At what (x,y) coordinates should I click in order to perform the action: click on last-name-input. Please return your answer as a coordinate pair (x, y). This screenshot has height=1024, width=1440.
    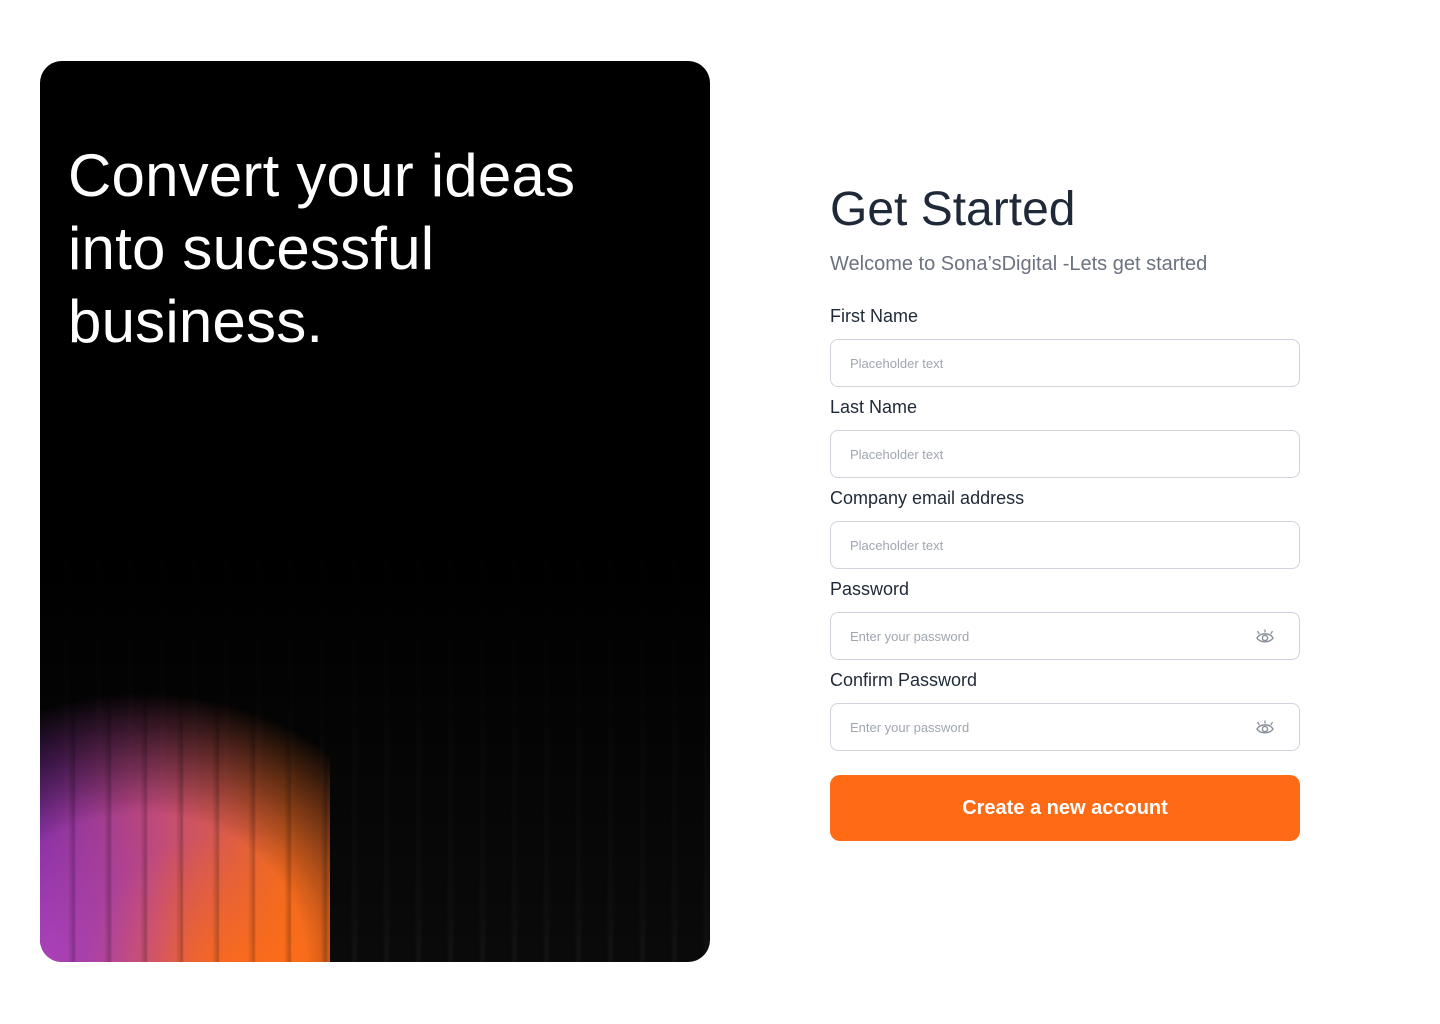
    Looking at the image, I should click on (1065, 454).